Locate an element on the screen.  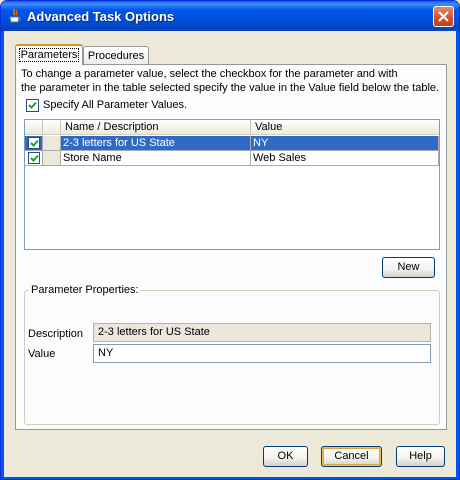
tab-parameters: Parameters is located at coordinates (49, 54).